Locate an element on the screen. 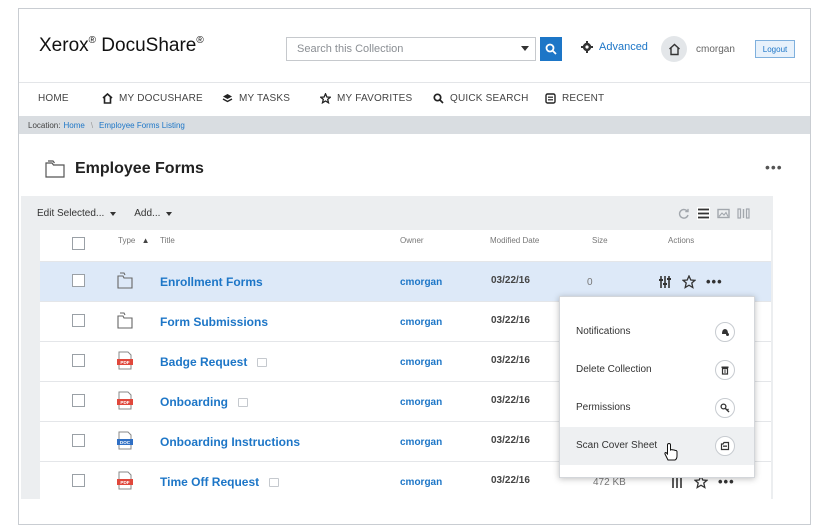  page-title: Employee Forms is located at coordinates (124, 169).